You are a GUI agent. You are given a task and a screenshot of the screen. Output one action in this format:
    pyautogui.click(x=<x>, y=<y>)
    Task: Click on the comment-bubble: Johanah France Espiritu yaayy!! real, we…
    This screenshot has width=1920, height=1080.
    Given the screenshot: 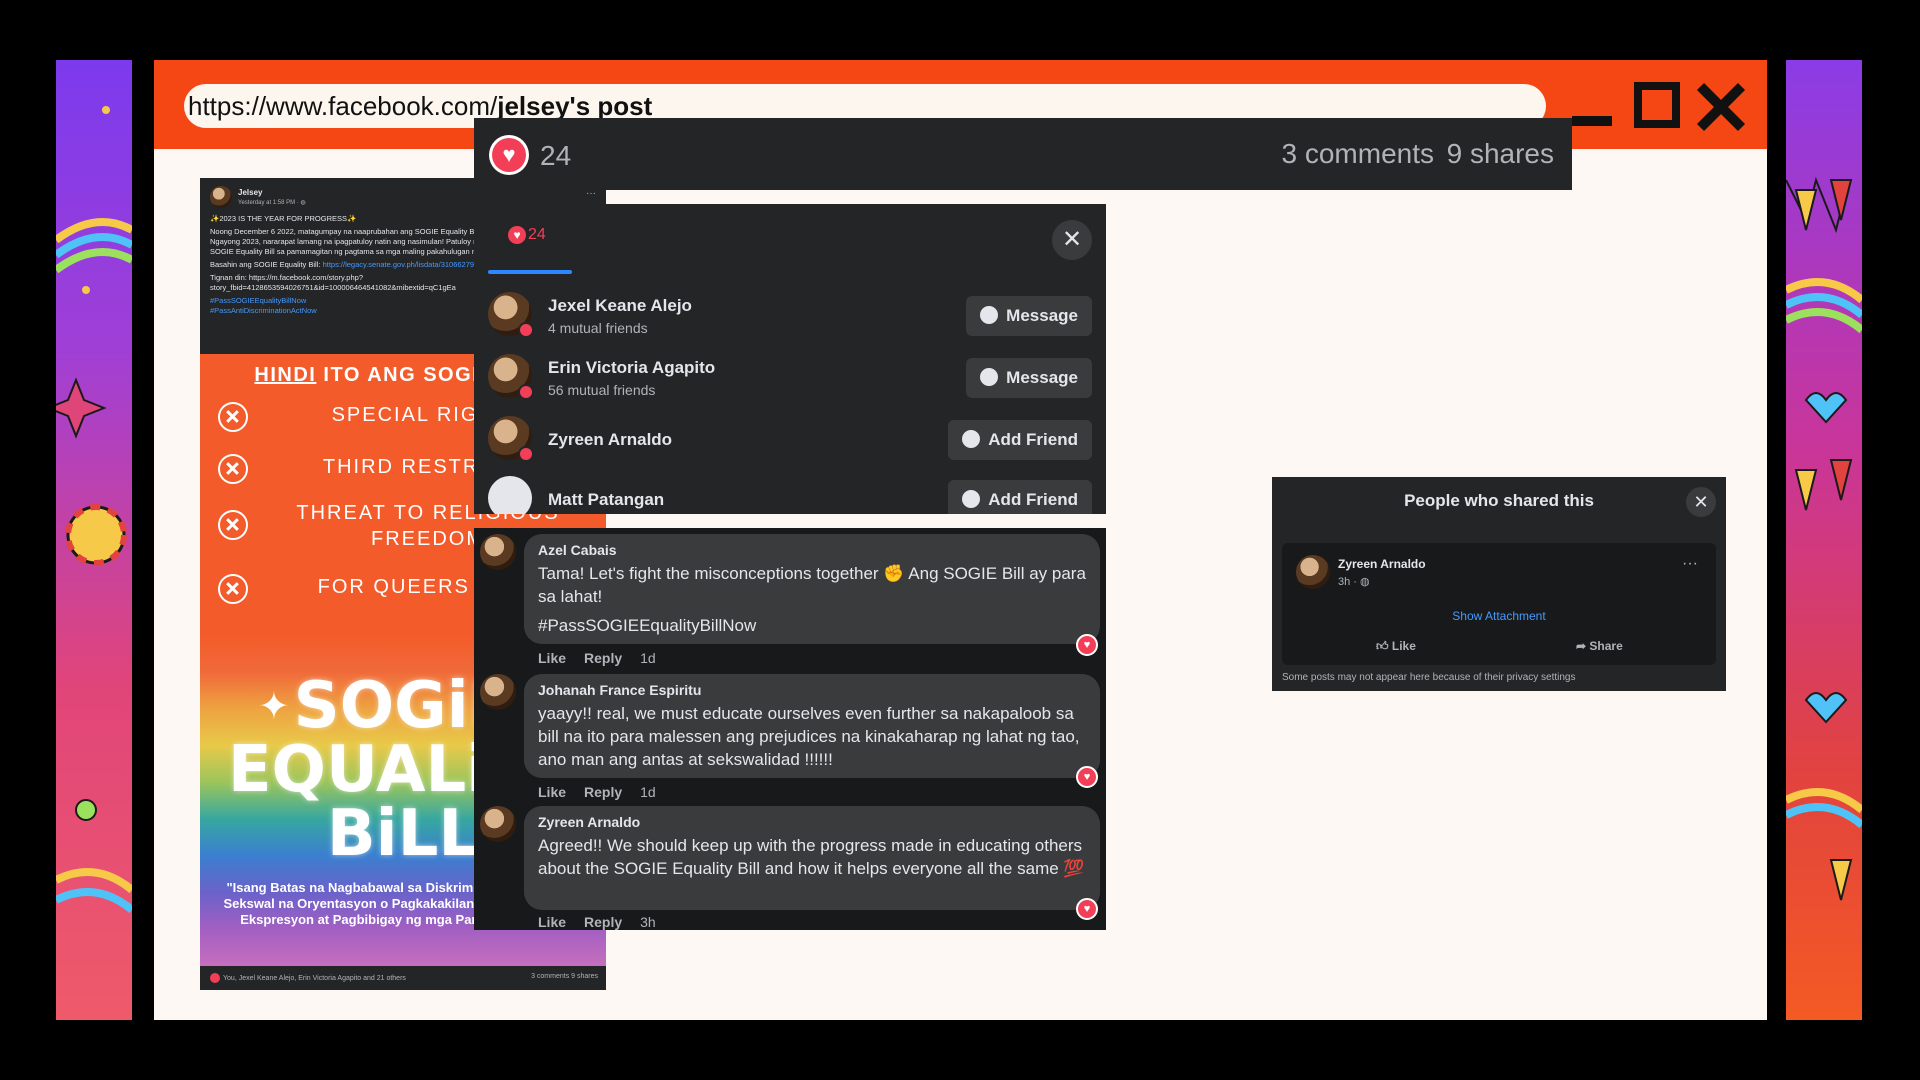 What is the action you would take?
    pyautogui.click(x=812, y=726)
    